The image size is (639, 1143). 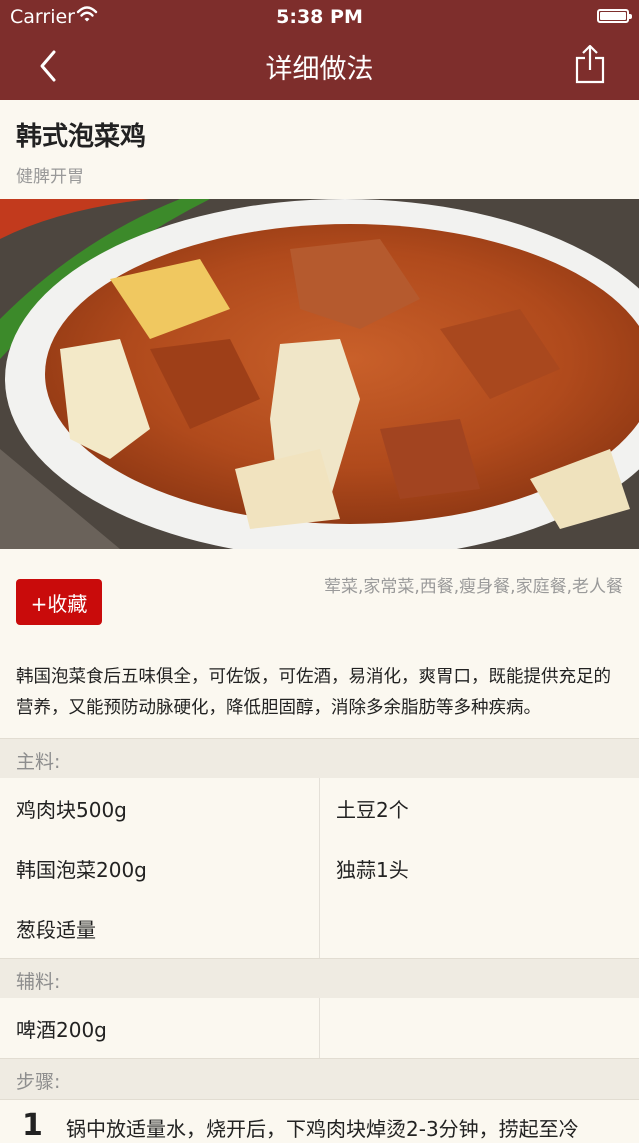 What do you see at coordinates (32, 1125) in the screenshot?
I see `step-number: 1` at bounding box center [32, 1125].